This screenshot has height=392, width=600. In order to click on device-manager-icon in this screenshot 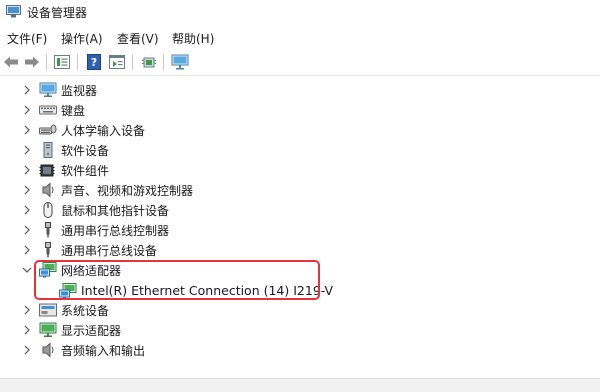, I will do `click(13, 11)`.